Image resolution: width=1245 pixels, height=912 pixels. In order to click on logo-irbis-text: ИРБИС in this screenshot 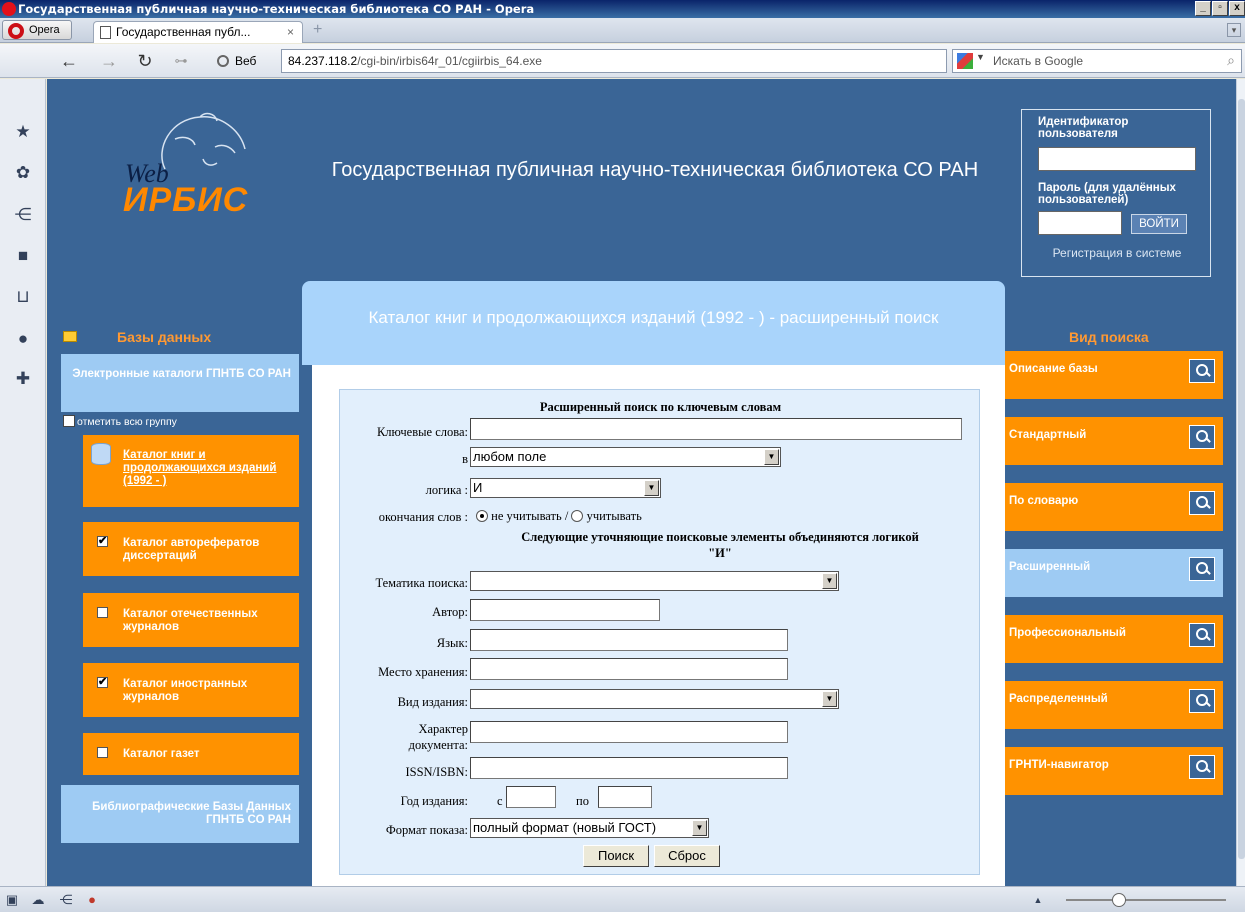, I will do `click(186, 200)`.